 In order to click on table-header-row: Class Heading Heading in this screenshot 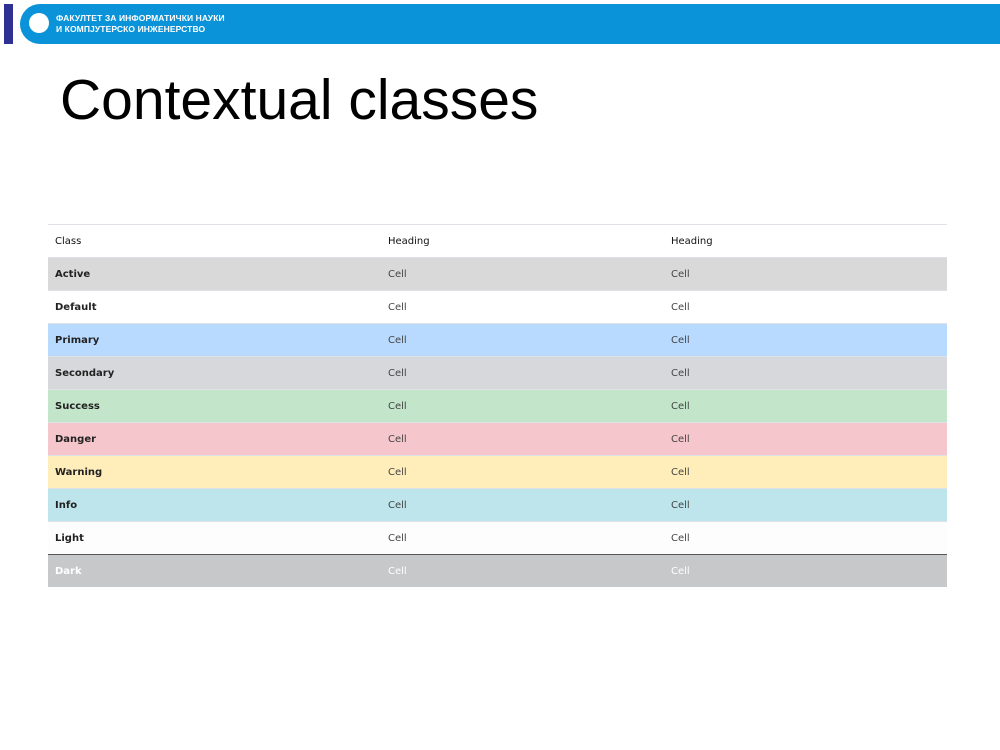, I will do `click(497, 241)`.